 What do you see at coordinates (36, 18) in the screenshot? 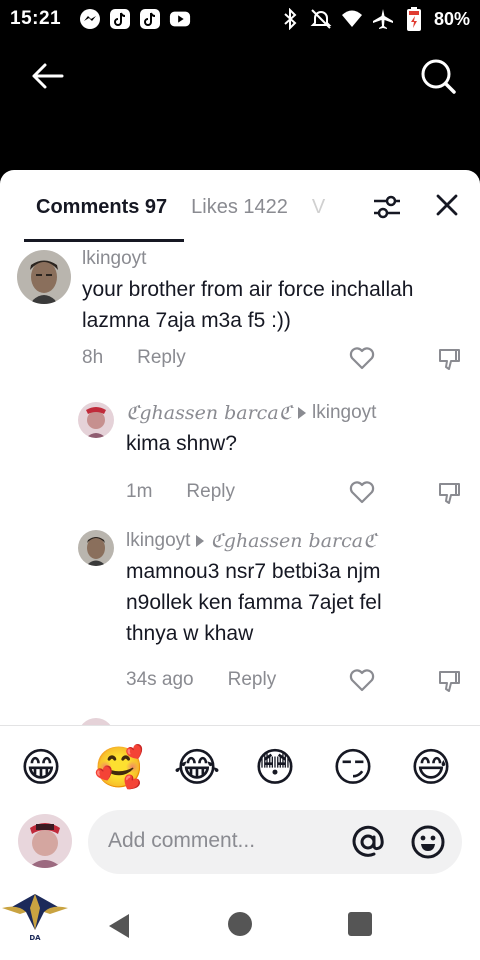
I see `status-time: 15:21` at bounding box center [36, 18].